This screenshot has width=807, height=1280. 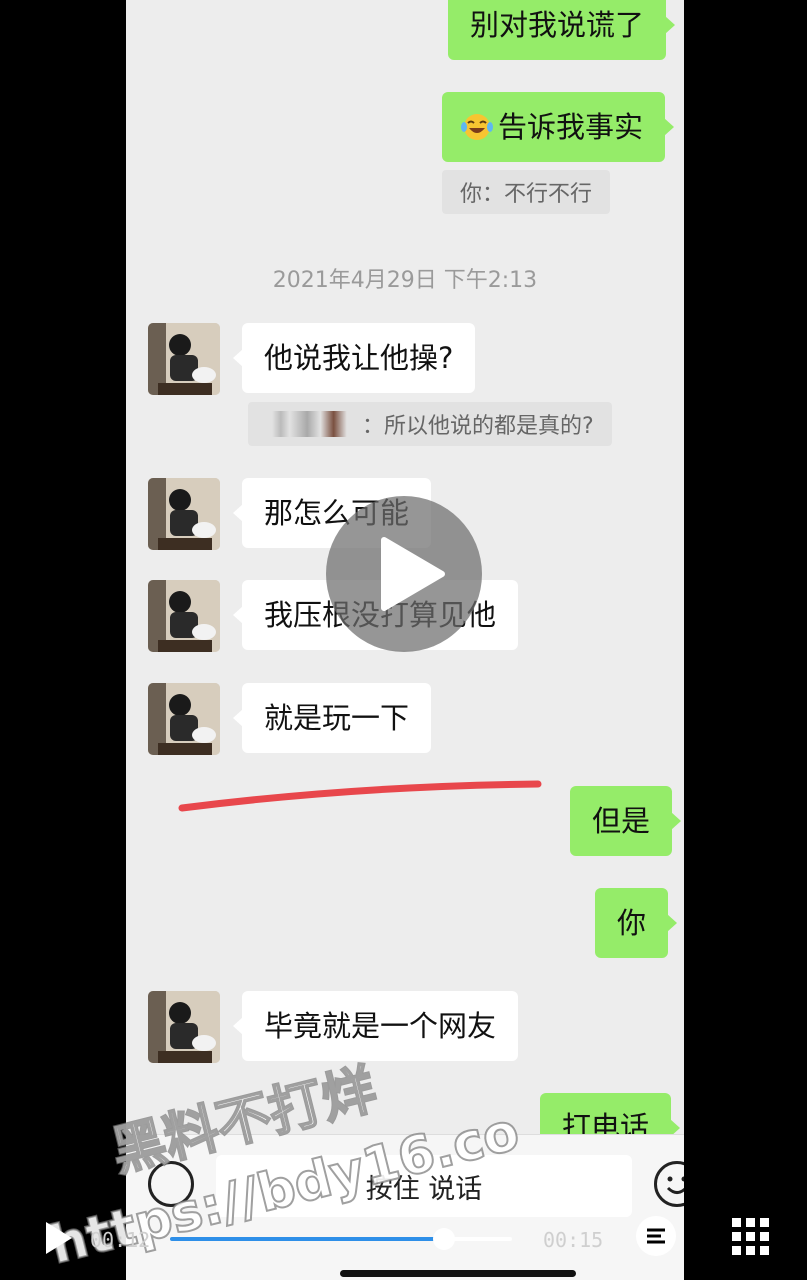 I want to click on message-bubble-self: 别对我说谎了, so click(x=562, y=30).